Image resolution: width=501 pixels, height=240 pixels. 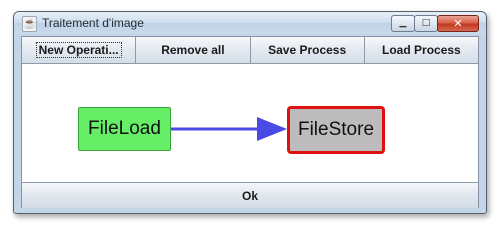 What do you see at coordinates (29, 24) in the screenshot?
I see `java-cup-icon: ☕` at bounding box center [29, 24].